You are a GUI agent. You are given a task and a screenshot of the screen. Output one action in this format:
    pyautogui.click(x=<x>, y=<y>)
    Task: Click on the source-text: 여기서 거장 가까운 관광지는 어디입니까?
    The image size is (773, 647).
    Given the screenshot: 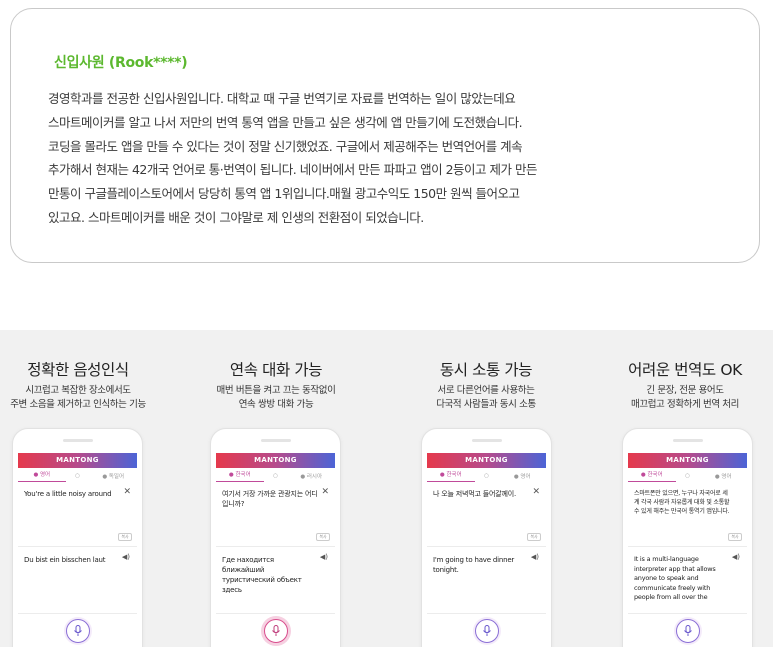 What is the action you would take?
    pyautogui.click(x=270, y=499)
    